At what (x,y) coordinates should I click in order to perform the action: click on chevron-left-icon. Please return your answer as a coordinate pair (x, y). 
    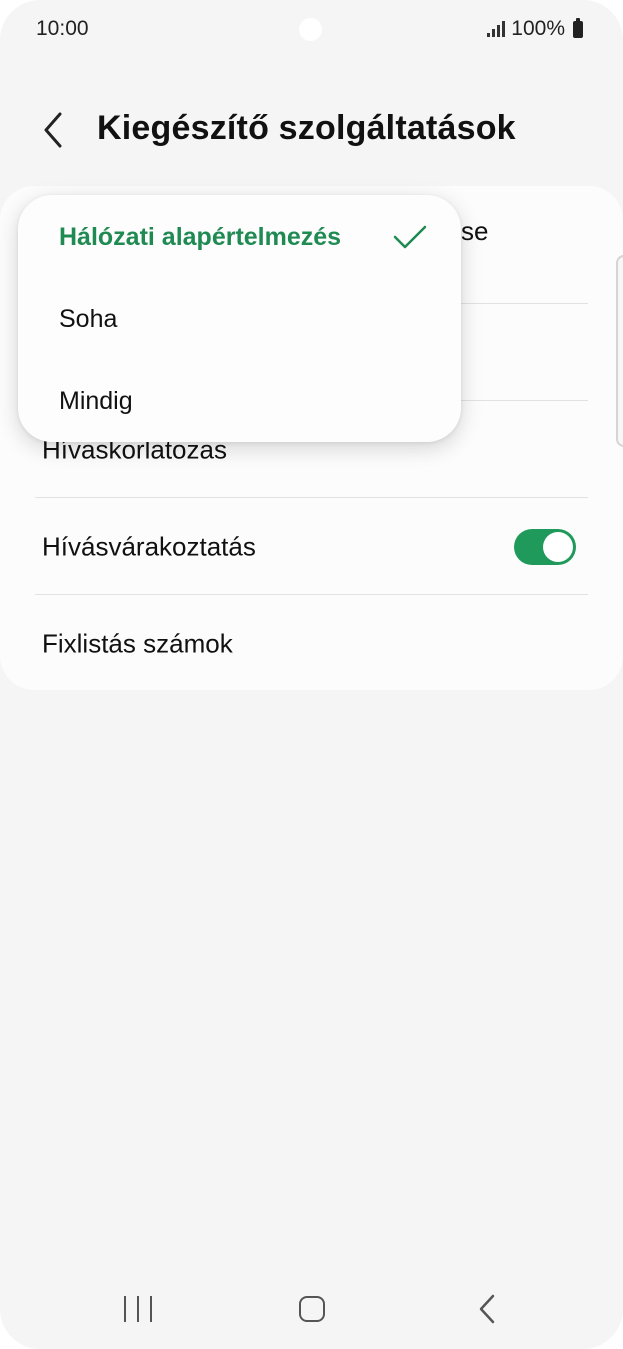
    Looking at the image, I should click on (54, 130).